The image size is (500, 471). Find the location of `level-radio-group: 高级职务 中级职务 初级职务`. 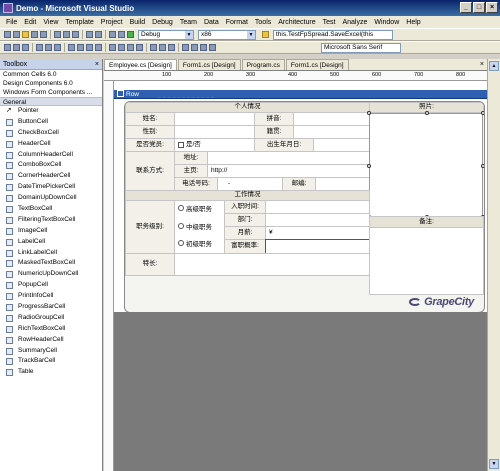

level-radio-group: 高级职务 中级职务 初级职务 is located at coordinates (199, 227).